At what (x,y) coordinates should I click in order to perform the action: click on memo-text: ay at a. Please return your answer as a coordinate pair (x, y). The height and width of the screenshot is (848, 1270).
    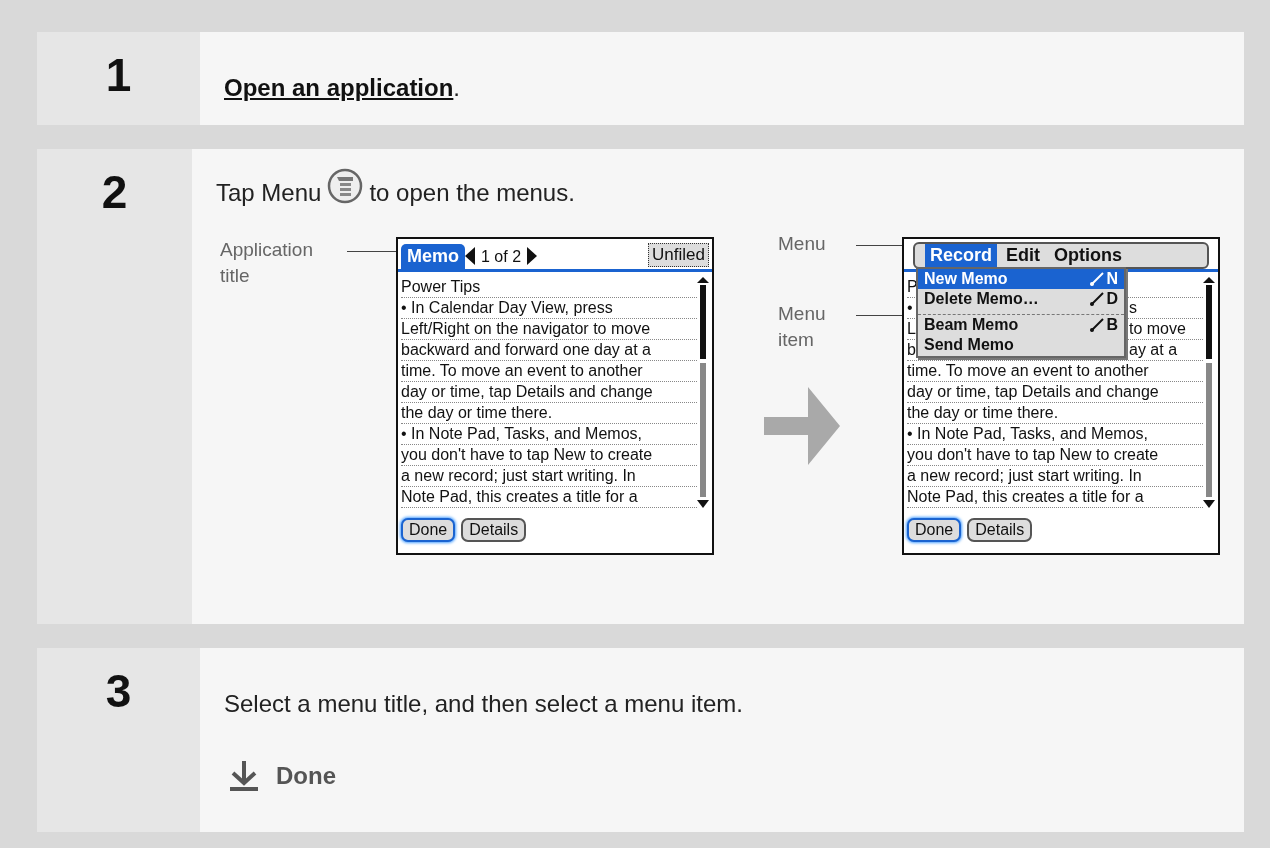
    Looking at the image, I should click on (1153, 350).